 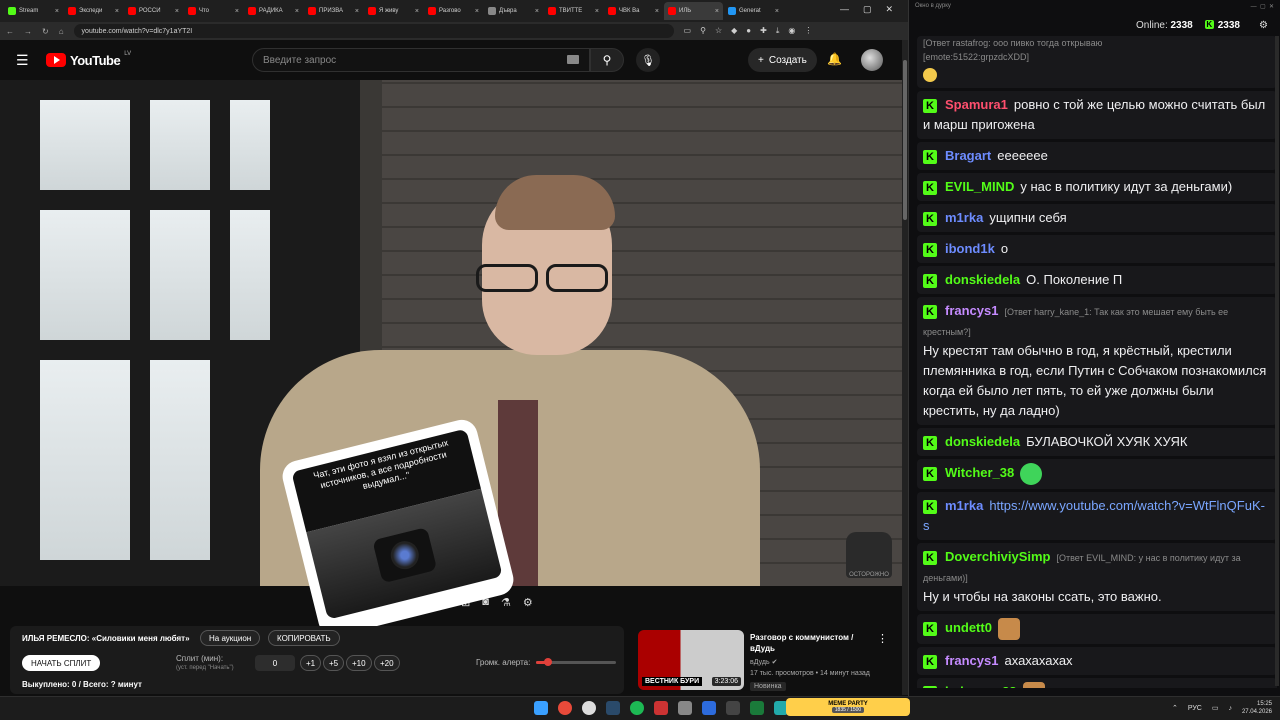 I want to click on notifications-bell-icon: 🔔, so click(x=834, y=59).